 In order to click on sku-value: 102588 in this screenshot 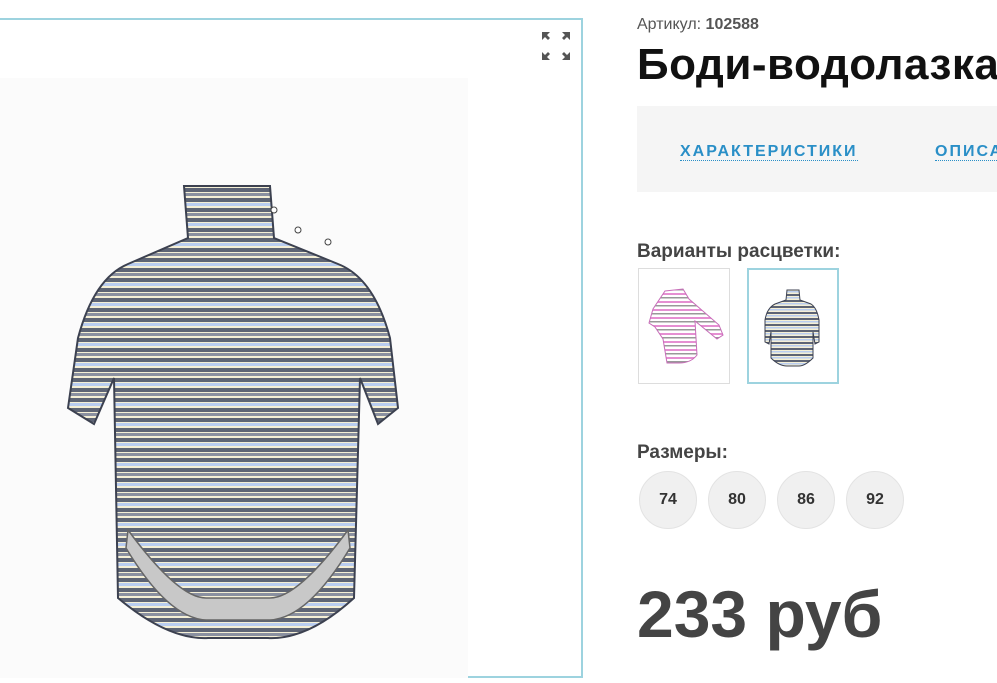, I will do `click(732, 24)`.